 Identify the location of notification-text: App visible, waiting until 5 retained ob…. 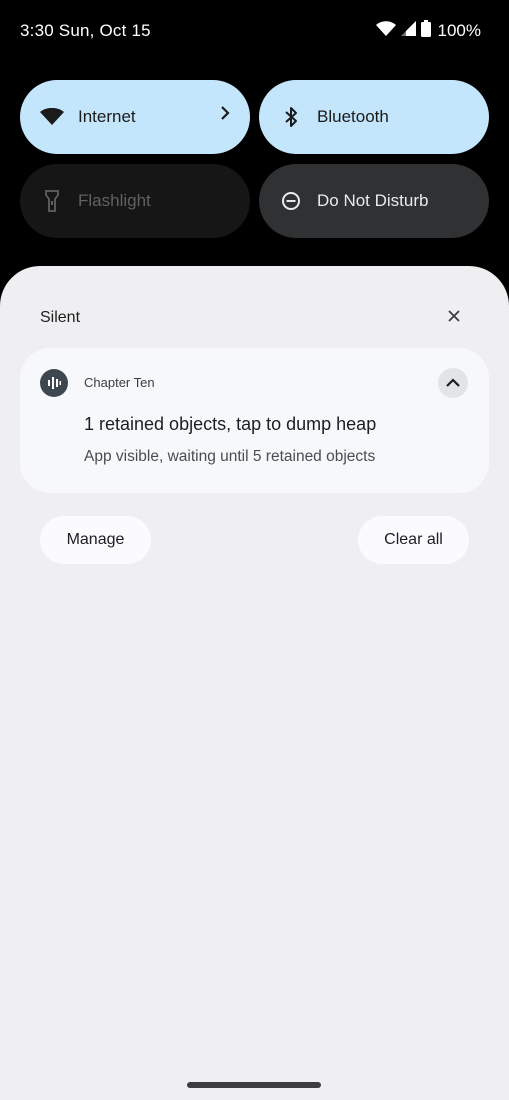
(230, 456).